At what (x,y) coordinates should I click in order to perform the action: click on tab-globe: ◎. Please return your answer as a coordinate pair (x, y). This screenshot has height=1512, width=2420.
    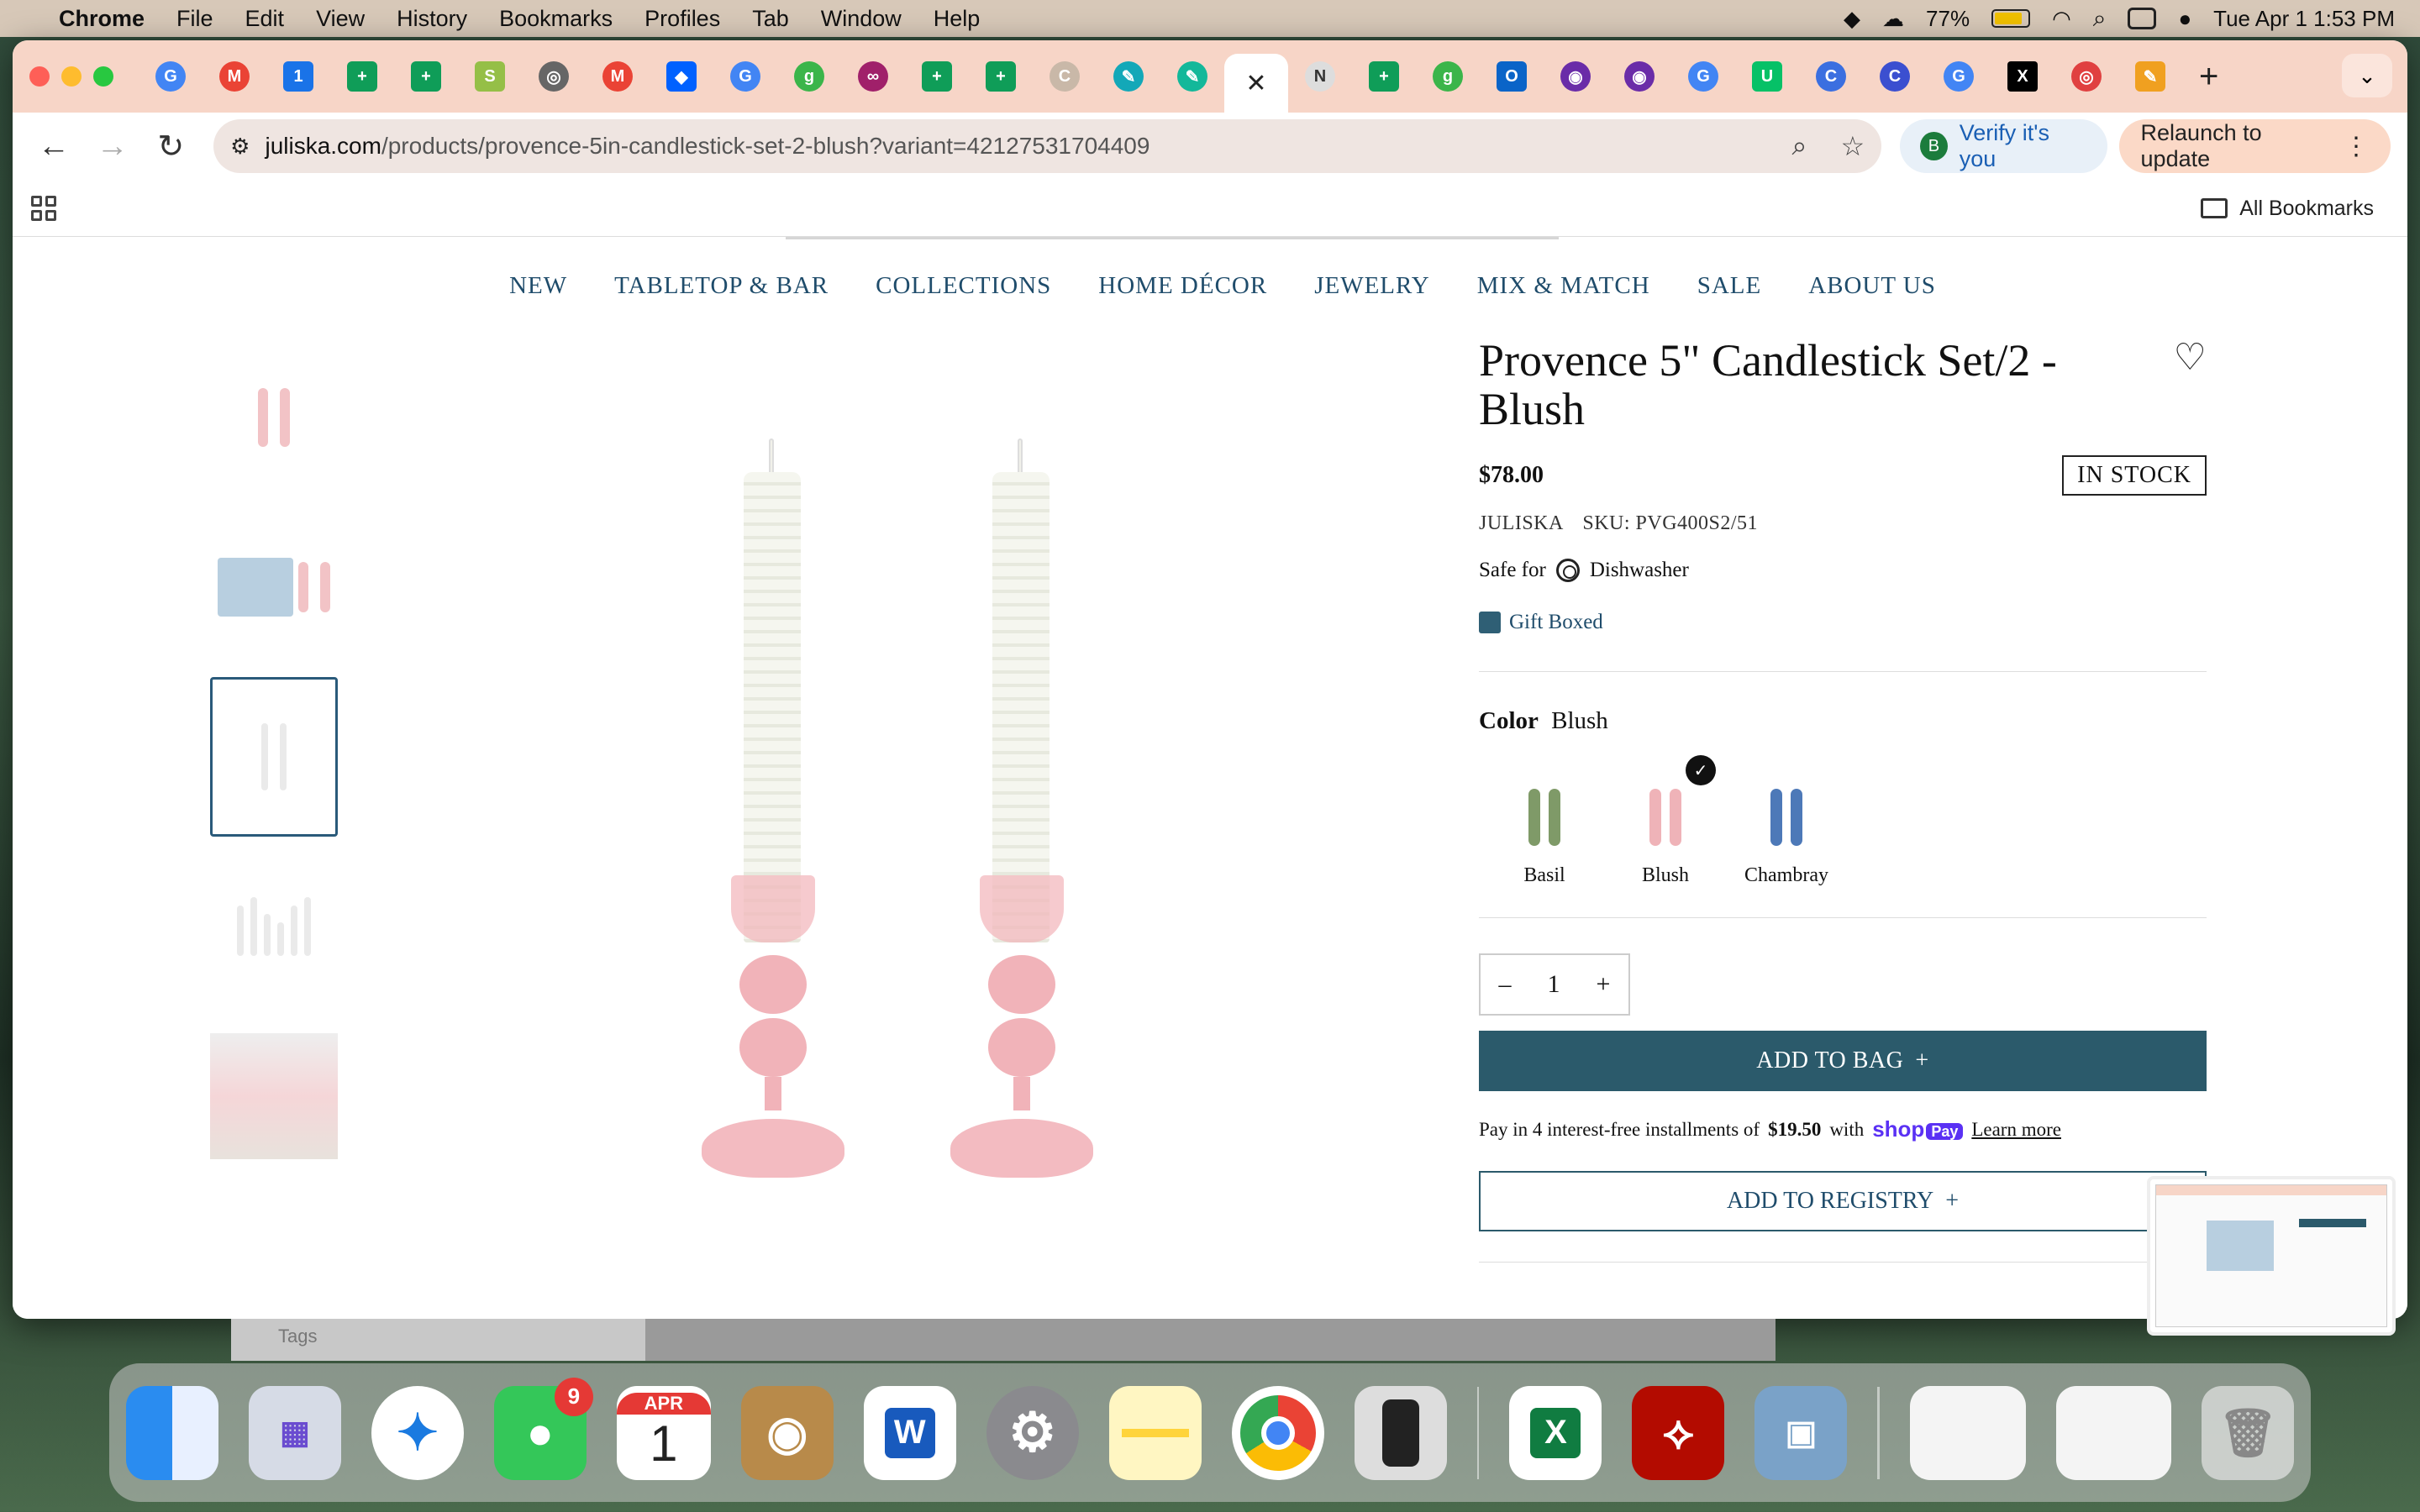
    Looking at the image, I should click on (554, 76).